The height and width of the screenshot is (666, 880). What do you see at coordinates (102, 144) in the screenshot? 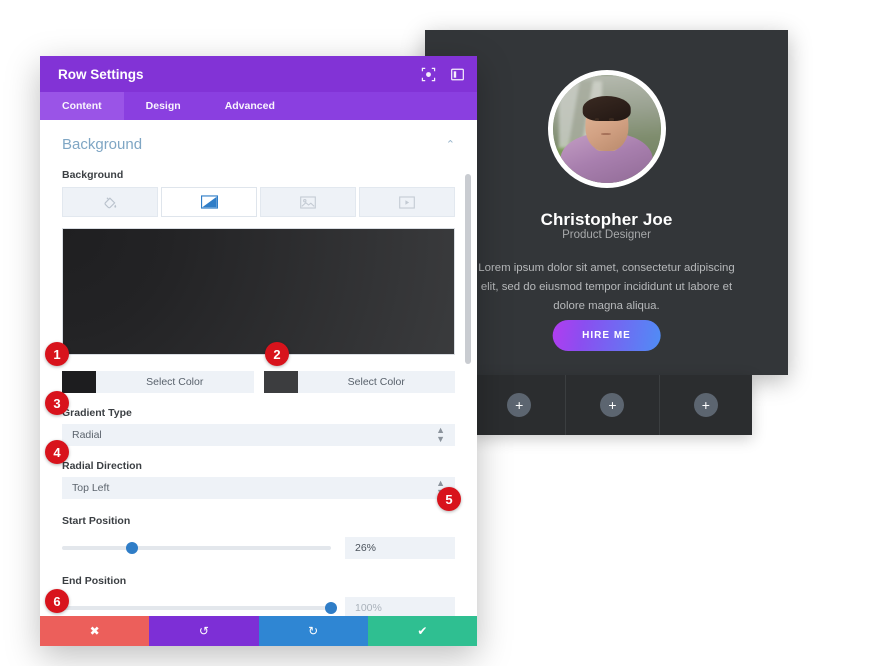
I see `section-title: Background` at bounding box center [102, 144].